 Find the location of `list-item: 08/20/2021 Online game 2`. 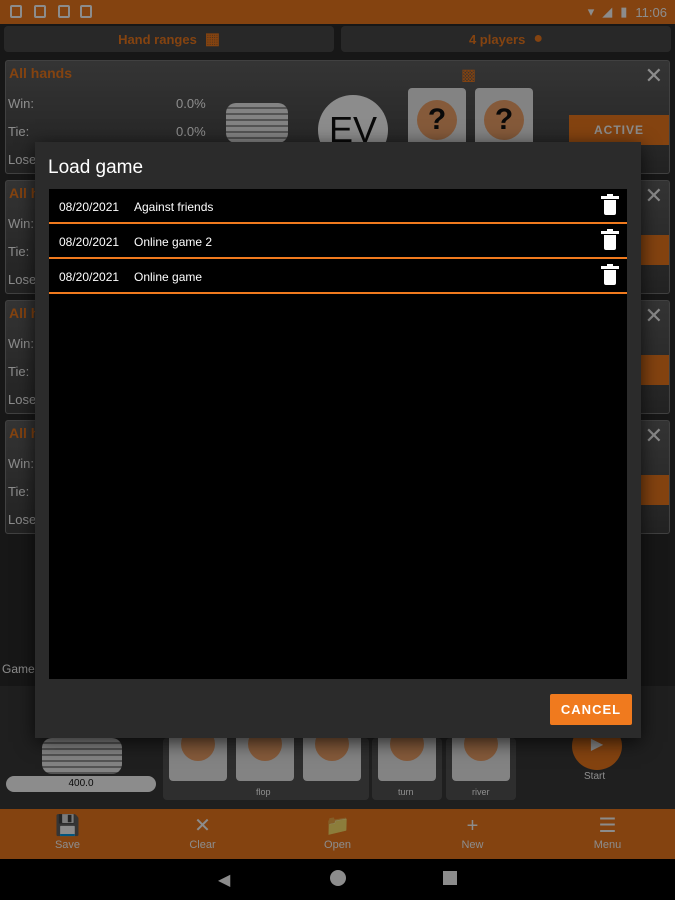

list-item: 08/20/2021 Online game 2 is located at coordinates (338, 241).